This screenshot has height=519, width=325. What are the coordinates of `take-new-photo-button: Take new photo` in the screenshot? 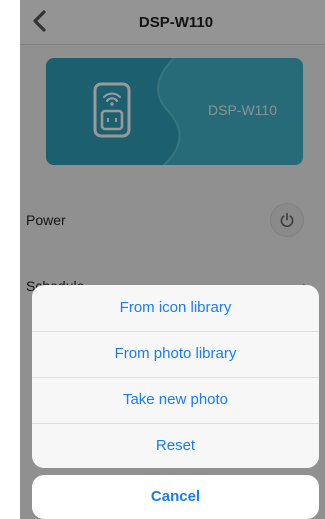 It's located at (175, 400).